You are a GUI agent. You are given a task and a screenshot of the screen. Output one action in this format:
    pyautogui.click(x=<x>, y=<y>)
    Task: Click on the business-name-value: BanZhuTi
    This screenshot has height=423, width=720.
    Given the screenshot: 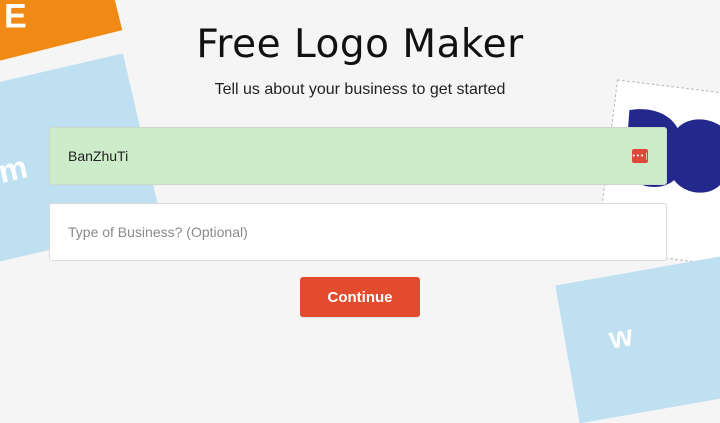 What is the action you would take?
    pyautogui.click(x=98, y=156)
    